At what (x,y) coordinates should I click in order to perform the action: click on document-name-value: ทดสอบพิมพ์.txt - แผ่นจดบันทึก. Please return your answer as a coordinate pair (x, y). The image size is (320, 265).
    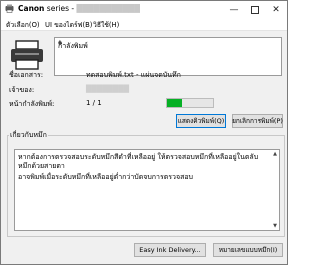
    Looking at the image, I should click on (133, 75).